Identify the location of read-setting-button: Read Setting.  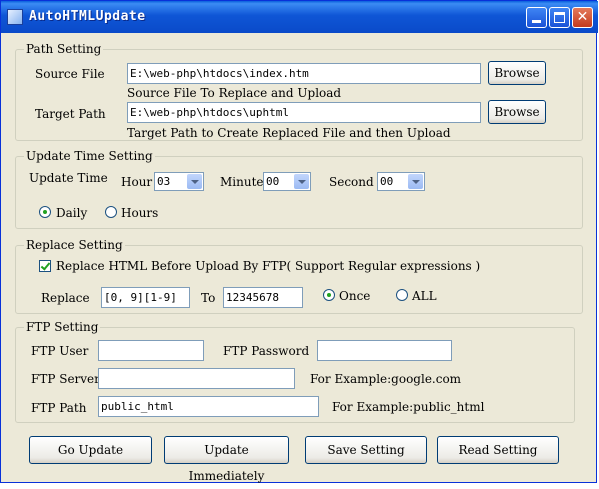
(498, 450).